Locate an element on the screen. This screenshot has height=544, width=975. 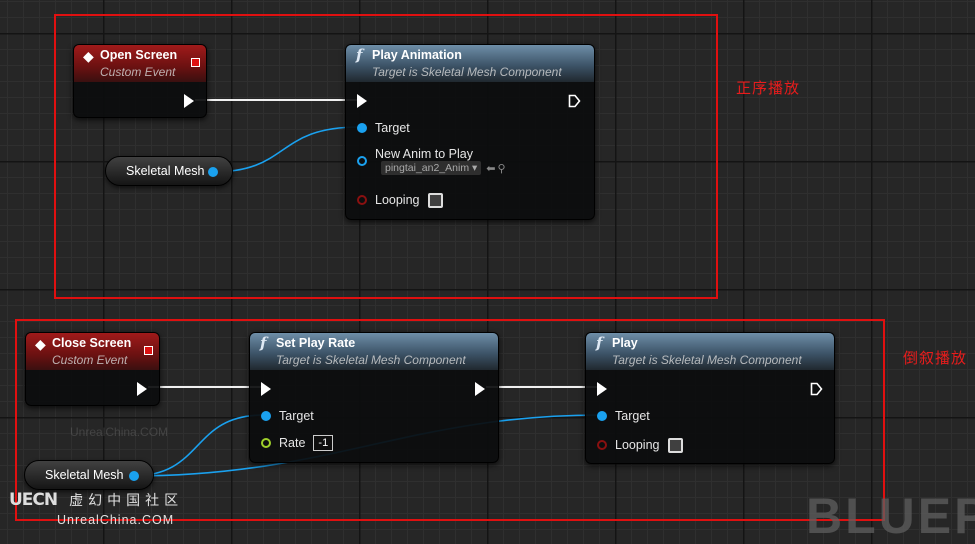
set-play-rate-exec-out is located at coordinates (480, 389).